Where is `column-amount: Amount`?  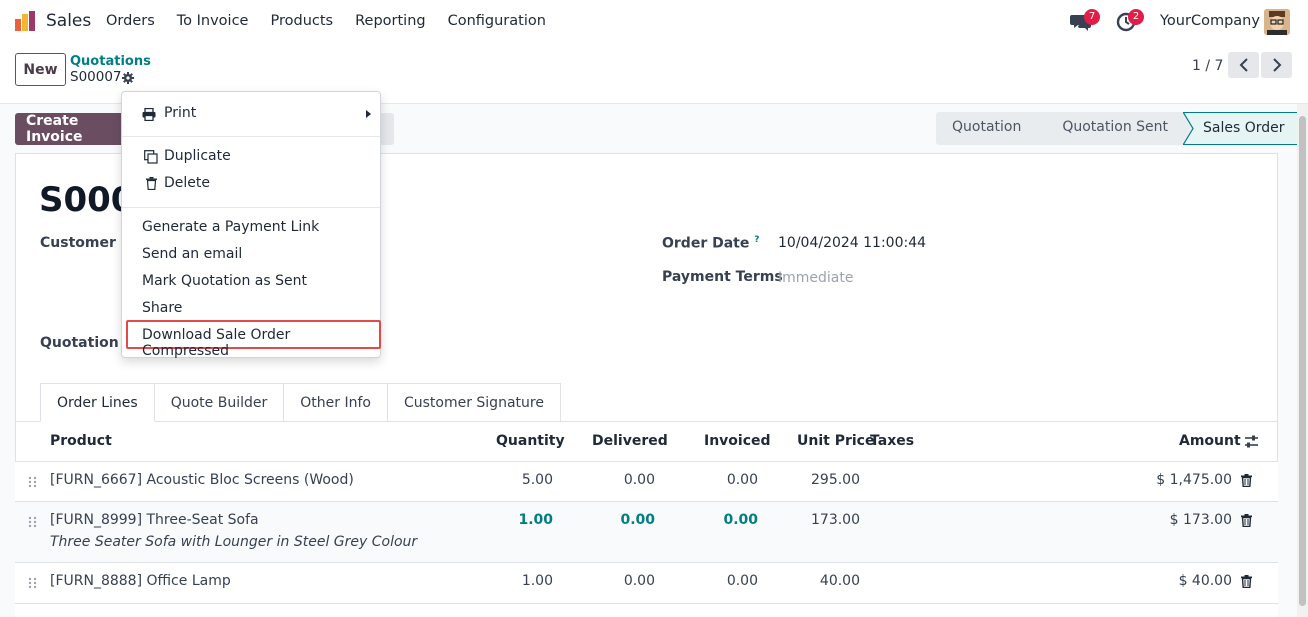 column-amount: Amount is located at coordinates (1210, 441).